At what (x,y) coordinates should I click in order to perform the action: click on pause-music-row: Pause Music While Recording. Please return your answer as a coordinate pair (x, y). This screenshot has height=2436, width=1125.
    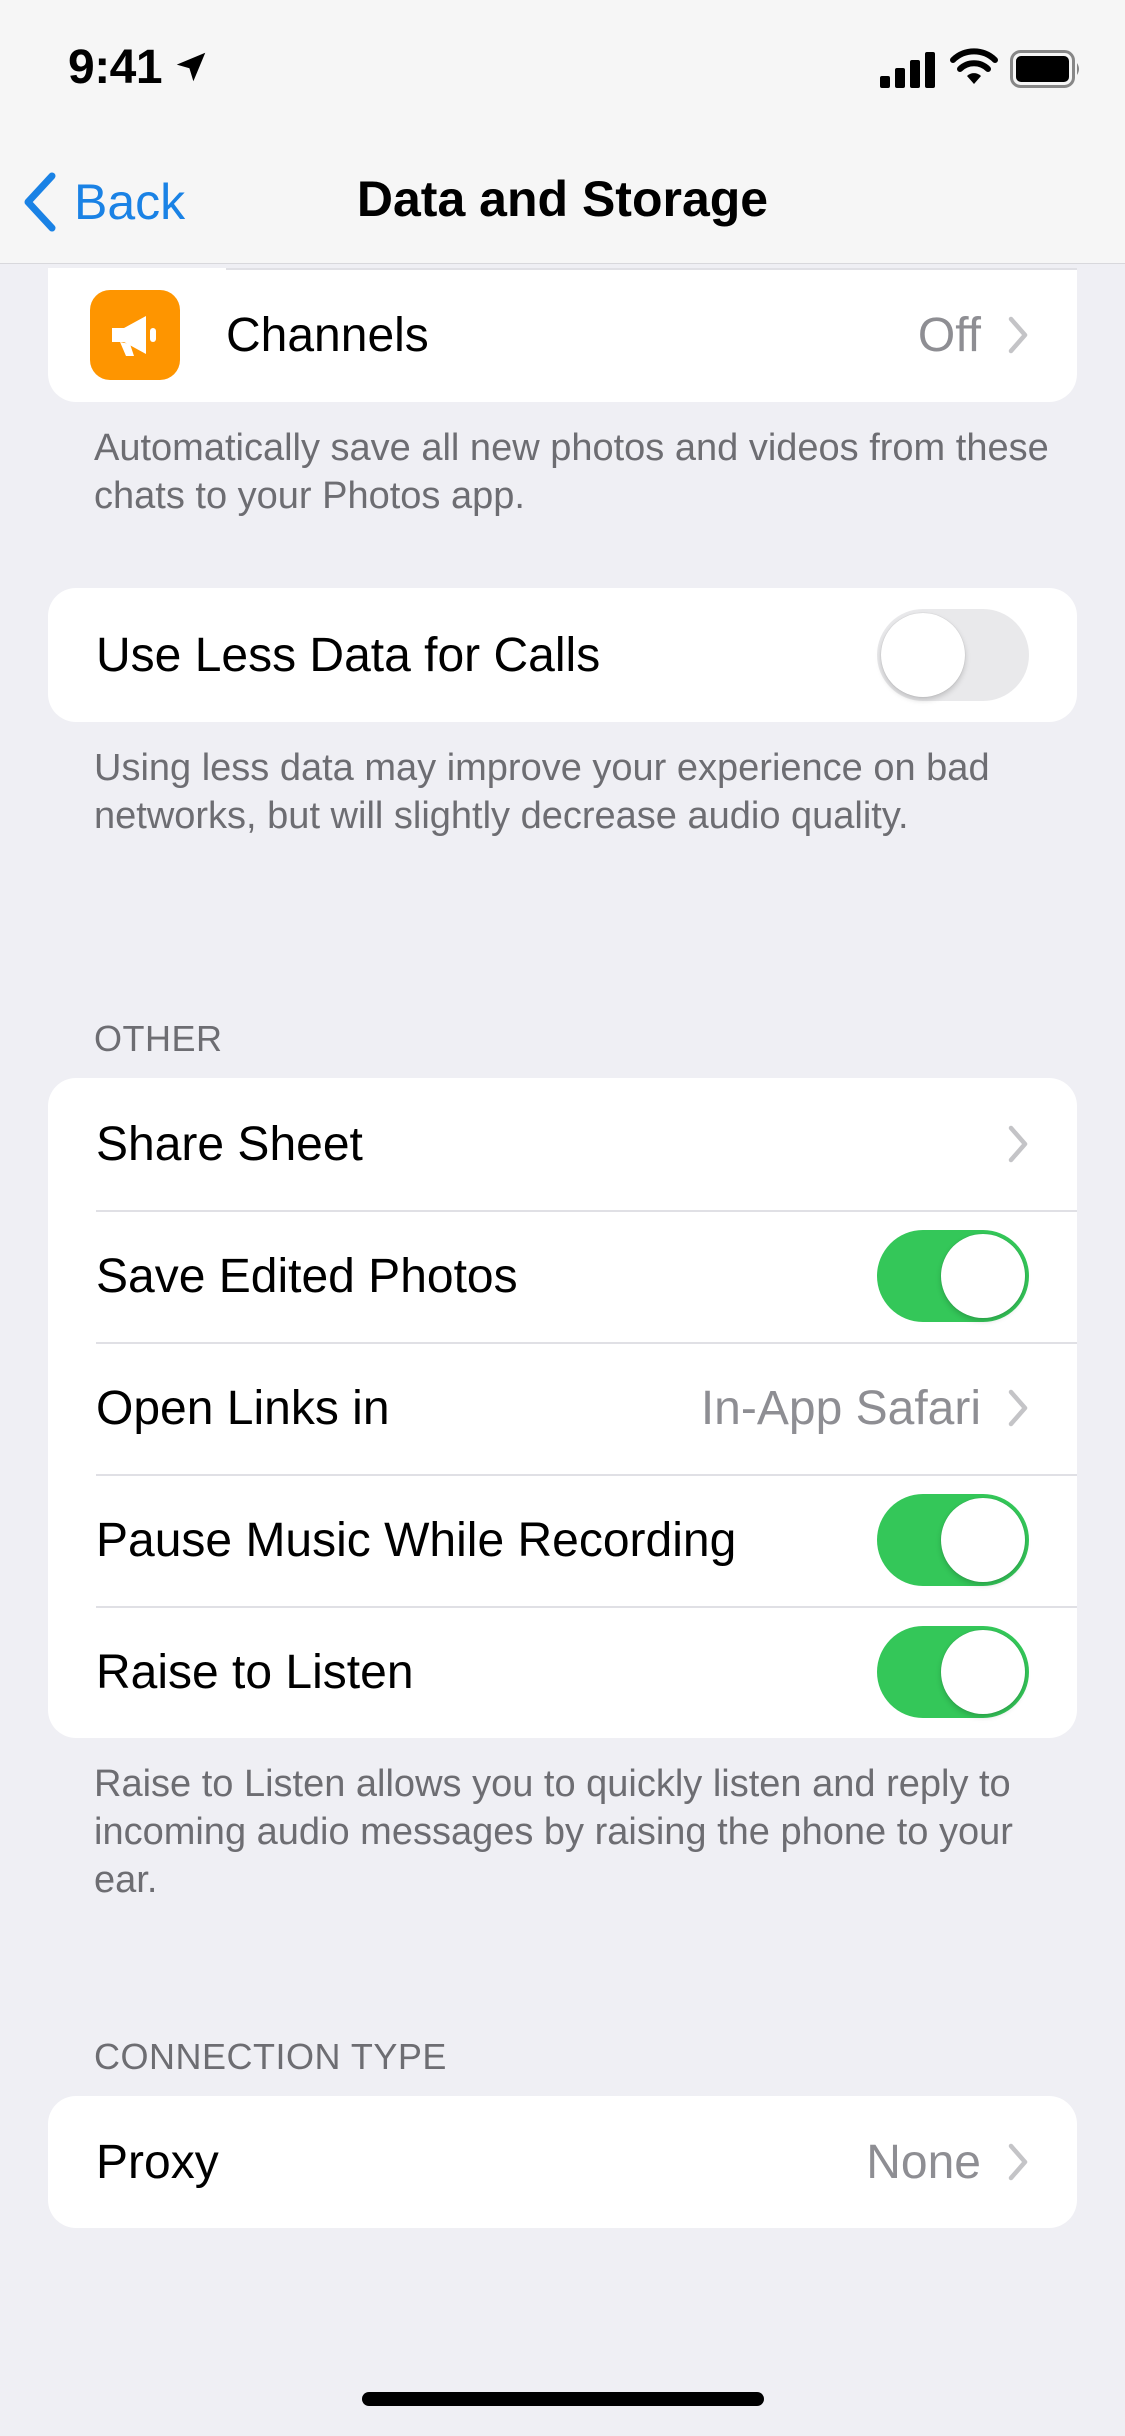
    Looking at the image, I should click on (562, 1540).